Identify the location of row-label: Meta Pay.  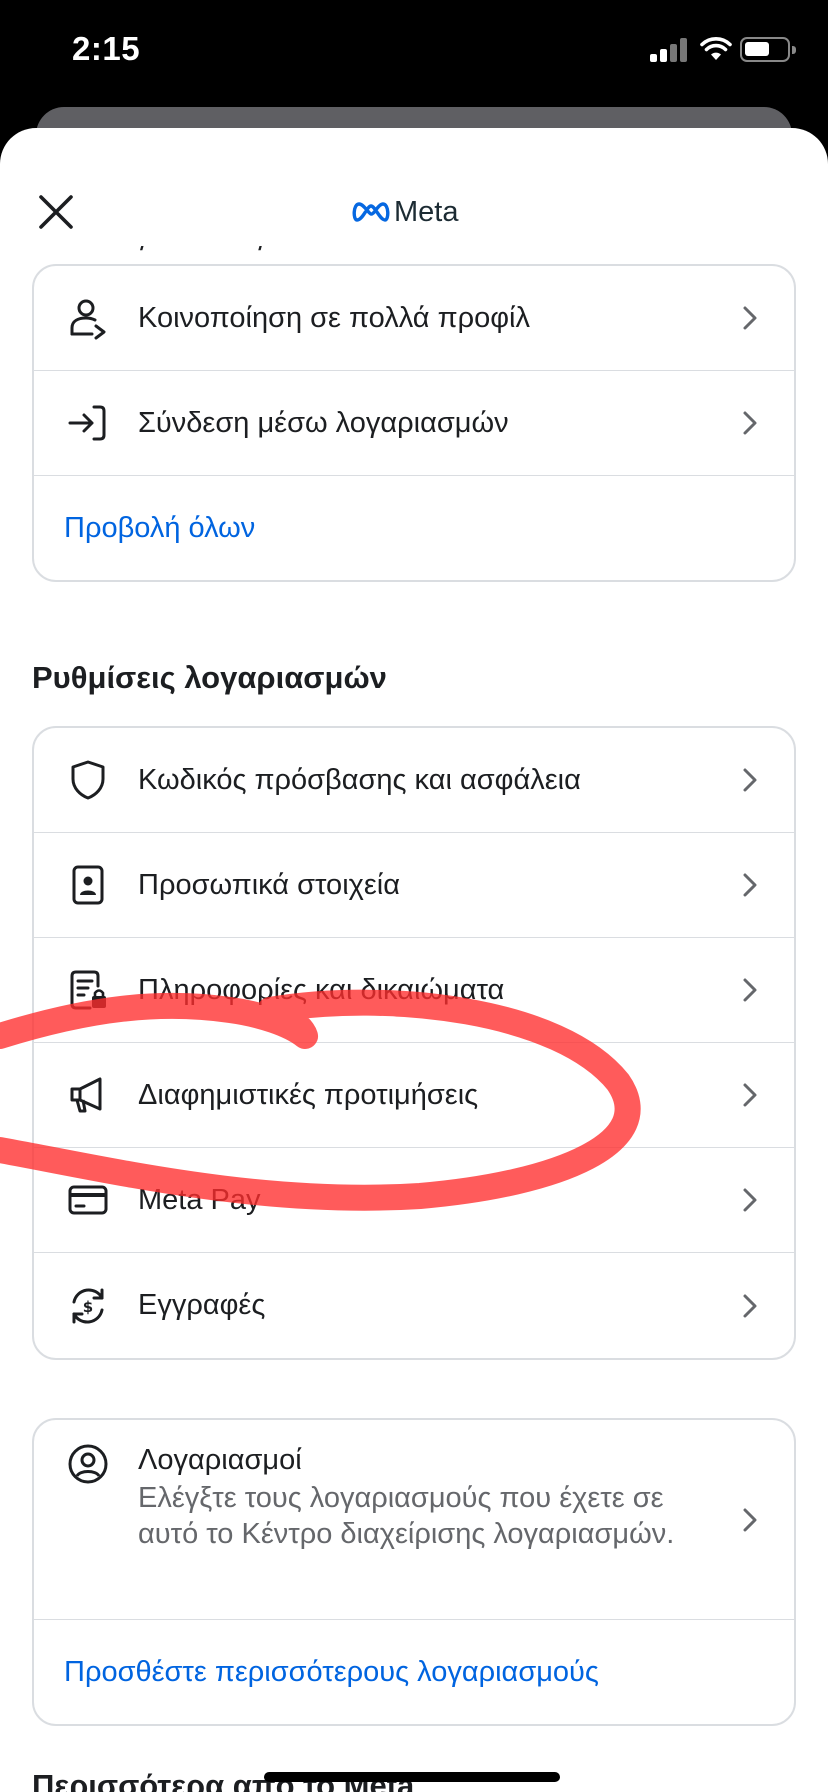
(199, 1199).